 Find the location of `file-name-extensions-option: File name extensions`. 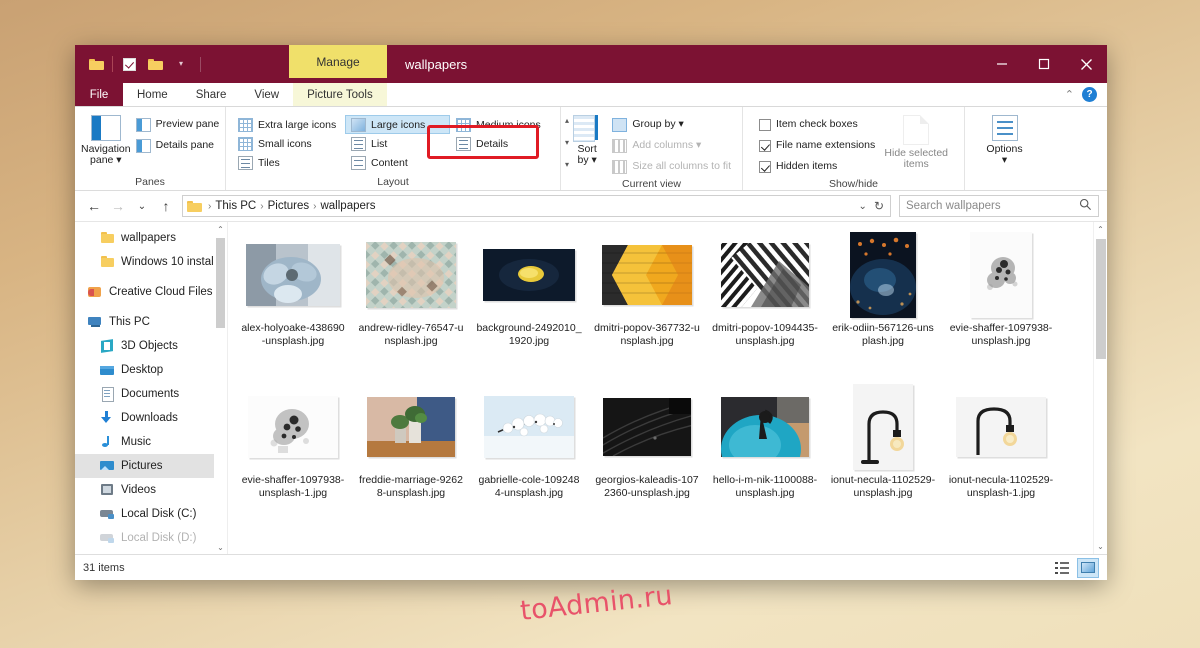

file-name-extensions-option: File name extensions is located at coordinates (816, 145).